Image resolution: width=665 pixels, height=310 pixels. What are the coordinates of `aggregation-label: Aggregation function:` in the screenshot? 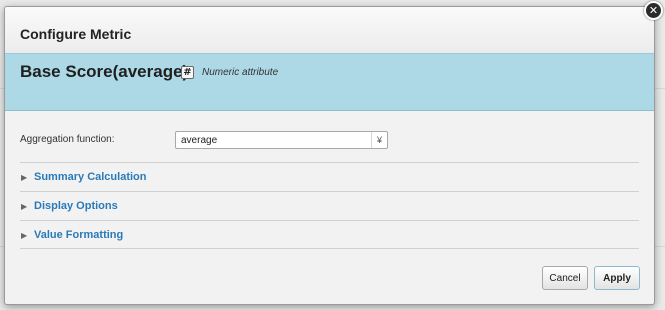 It's located at (67, 139).